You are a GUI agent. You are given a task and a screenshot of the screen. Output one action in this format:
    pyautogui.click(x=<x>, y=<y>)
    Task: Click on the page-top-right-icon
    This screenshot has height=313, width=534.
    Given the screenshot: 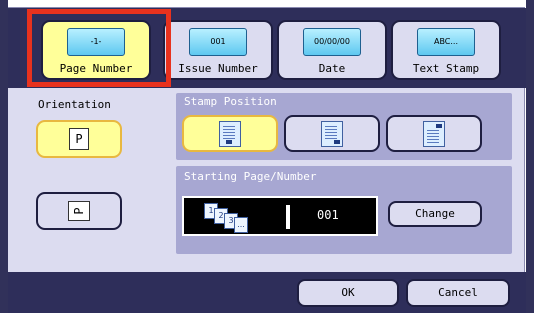 What is the action you would take?
    pyautogui.click(x=434, y=133)
    